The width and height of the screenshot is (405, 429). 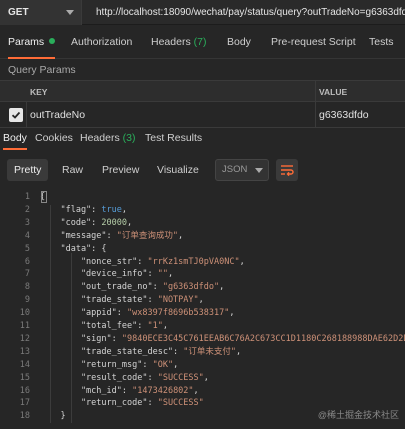 I want to click on code-token: "message":, so click(x=78, y=235).